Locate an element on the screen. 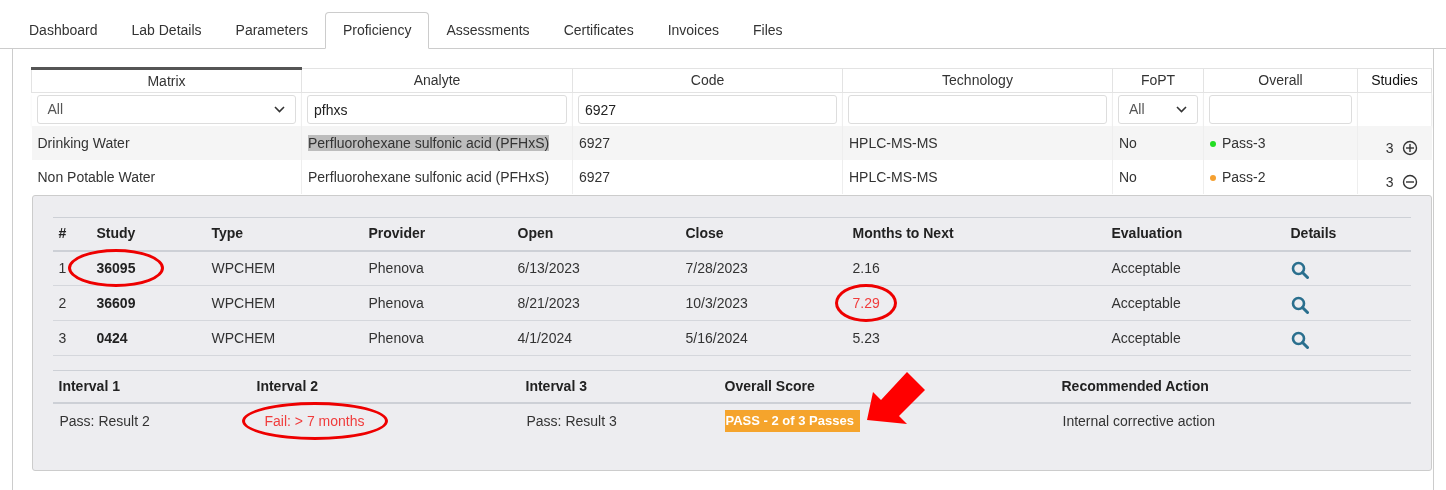 The width and height of the screenshot is (1446, 490). status-text: Pass-3 is located at coordinates (1244, 144).